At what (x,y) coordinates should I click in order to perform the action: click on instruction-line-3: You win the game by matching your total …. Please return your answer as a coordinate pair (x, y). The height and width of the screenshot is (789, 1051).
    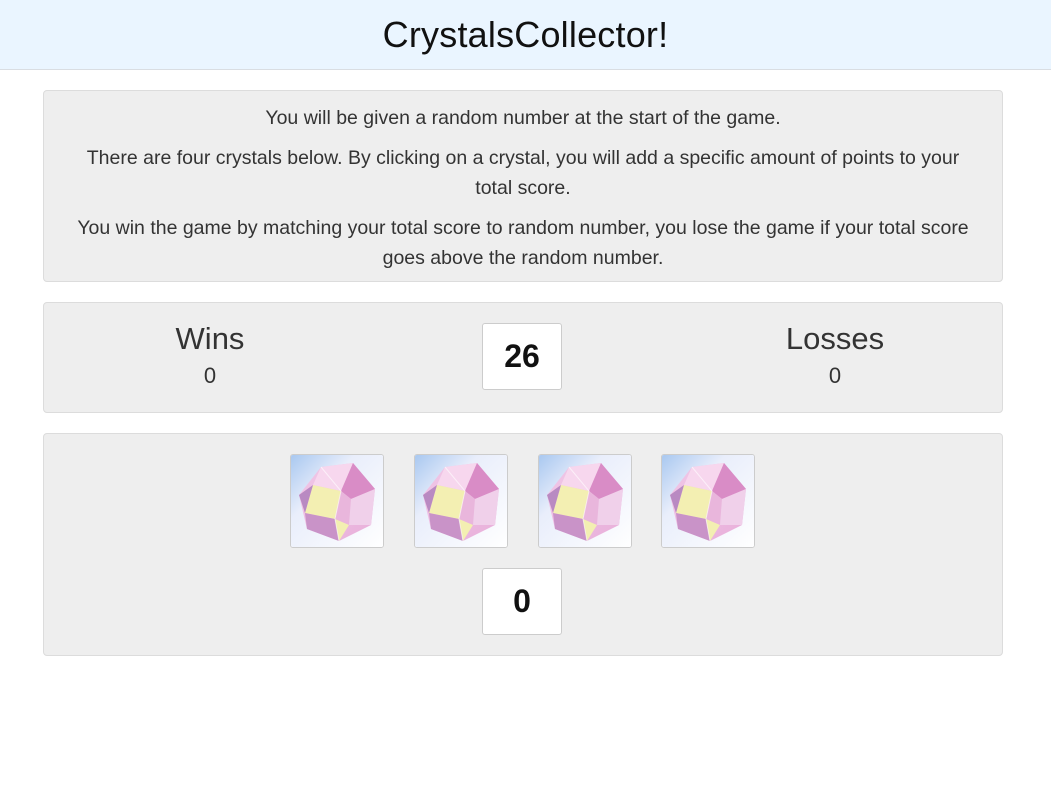
    Looking at the image, I should click on (523, 243).